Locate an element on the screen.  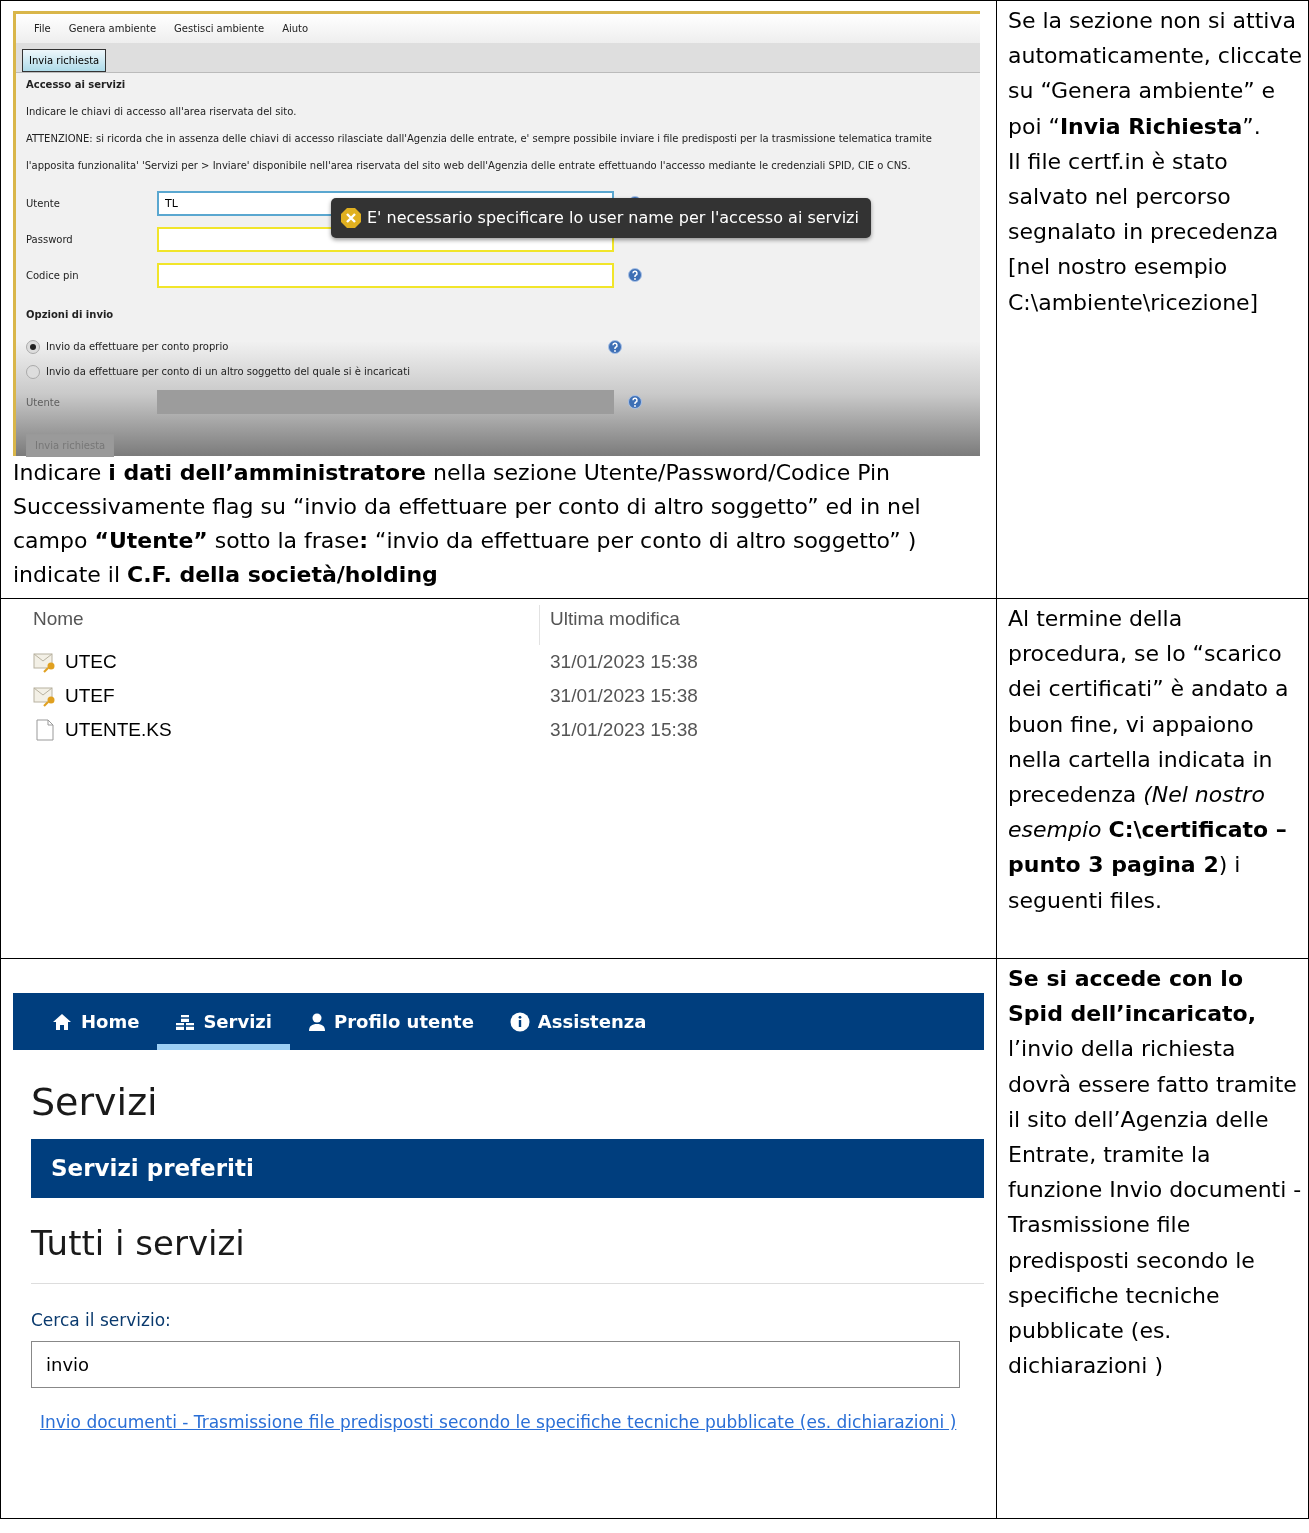
intro-text: Indicare le chiavi di accesso all'area riservata del sito. is located at coordinates (162, 112).